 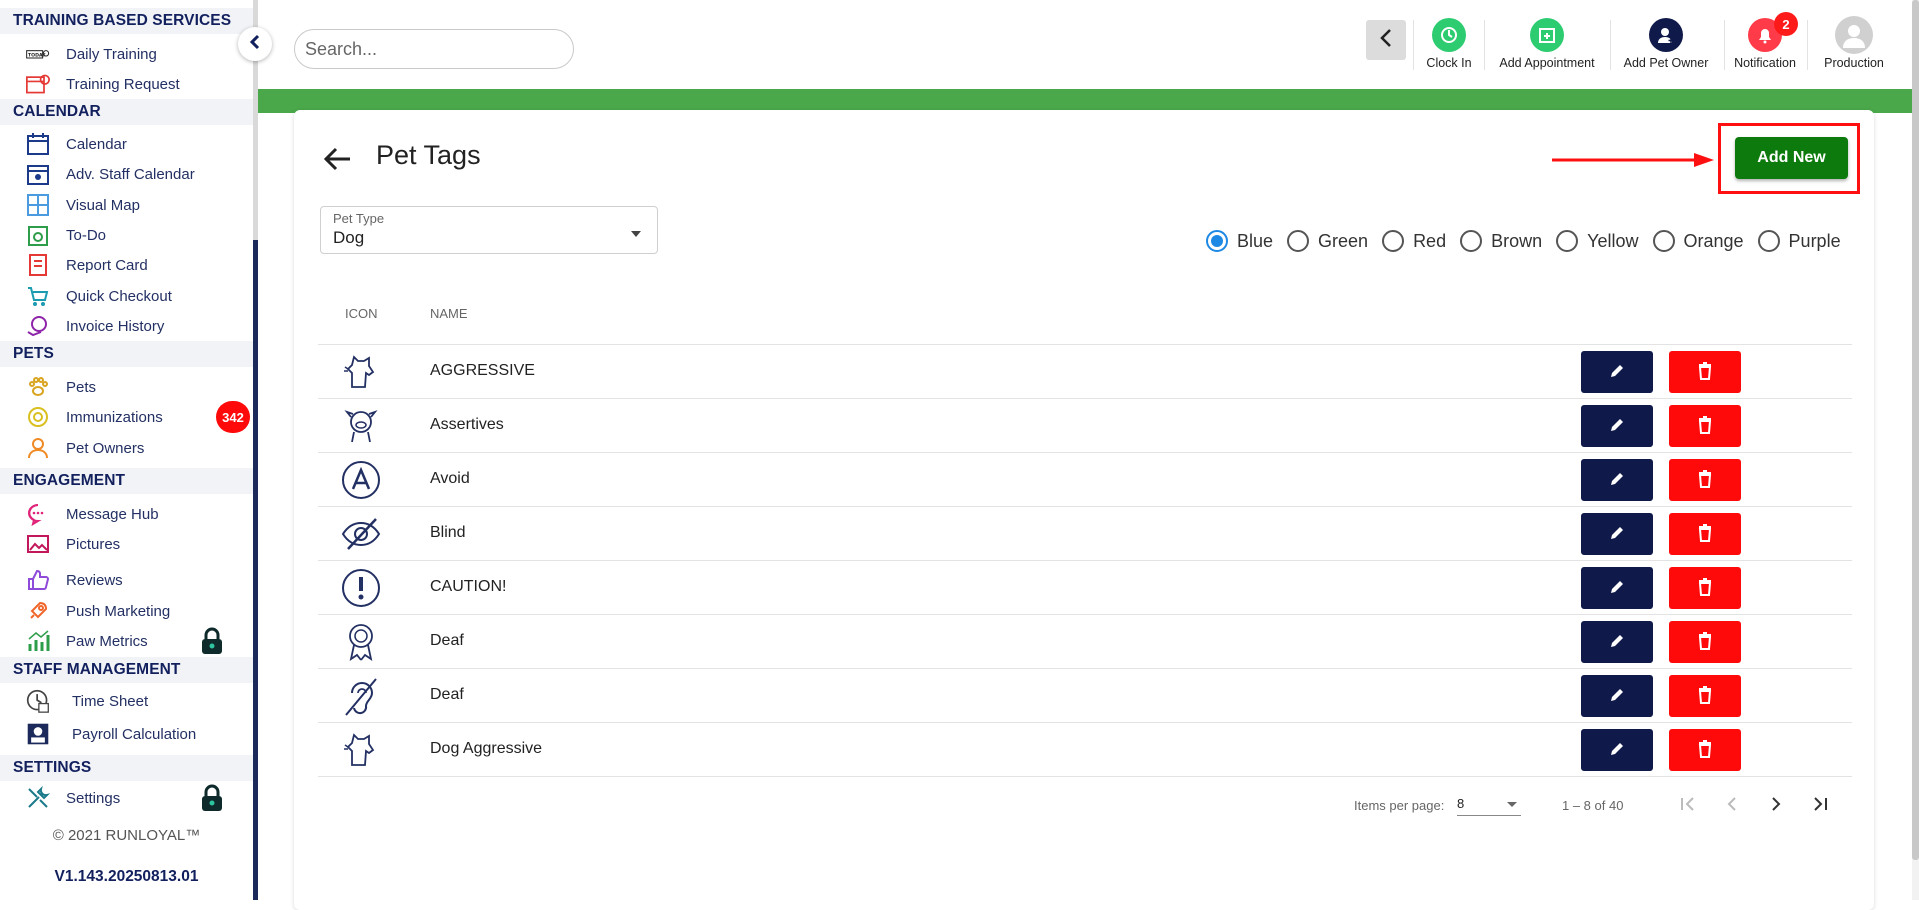 I want to click on sidebar-item-to-do: To-Do, so click(x=126, y=235).